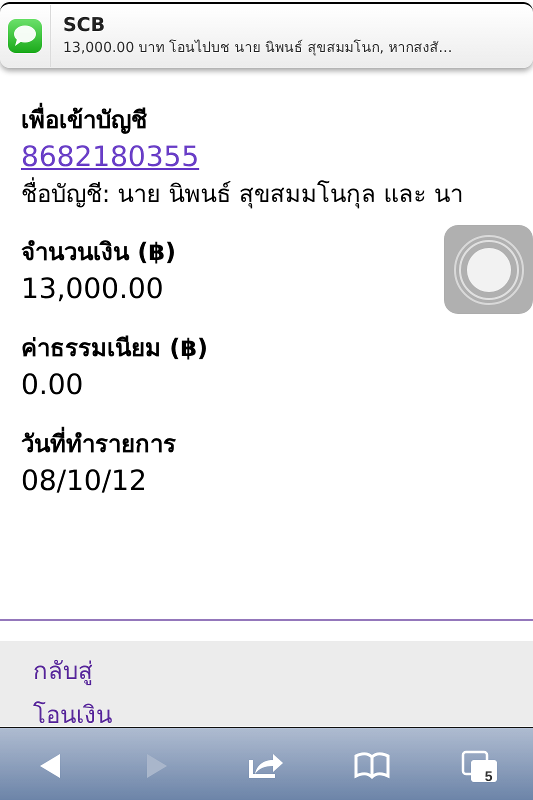 The image size is (533, 800). Describe the element at coordinates (480, 764) in the screenshot. I see `tabs-button: 5` at that location.